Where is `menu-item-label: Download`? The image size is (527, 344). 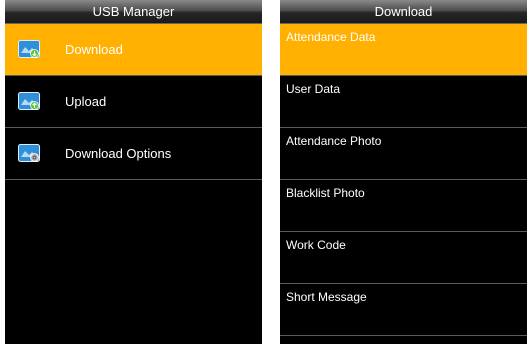 menu-item-label: Download is located at coordinates (94, 49).